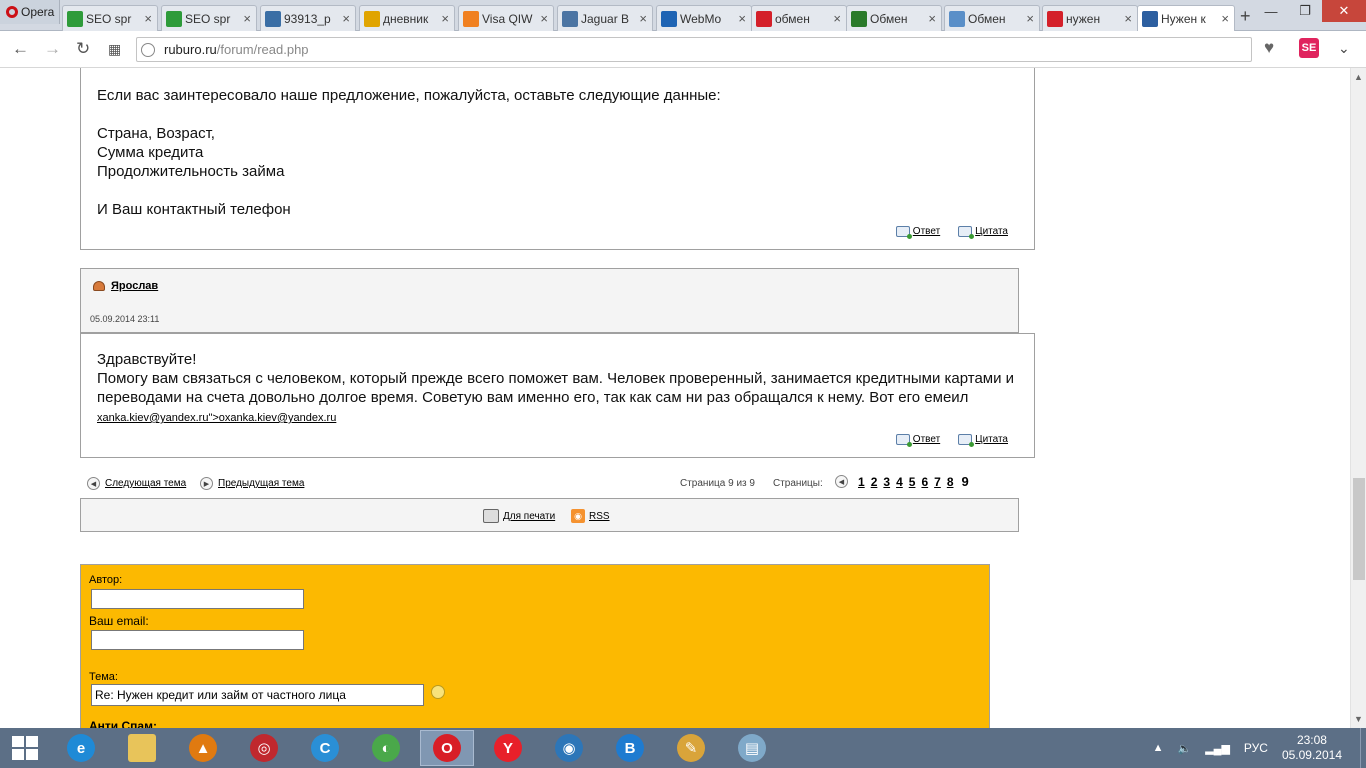  I want to click on taskbar-app: ▤, so click(752, 748).